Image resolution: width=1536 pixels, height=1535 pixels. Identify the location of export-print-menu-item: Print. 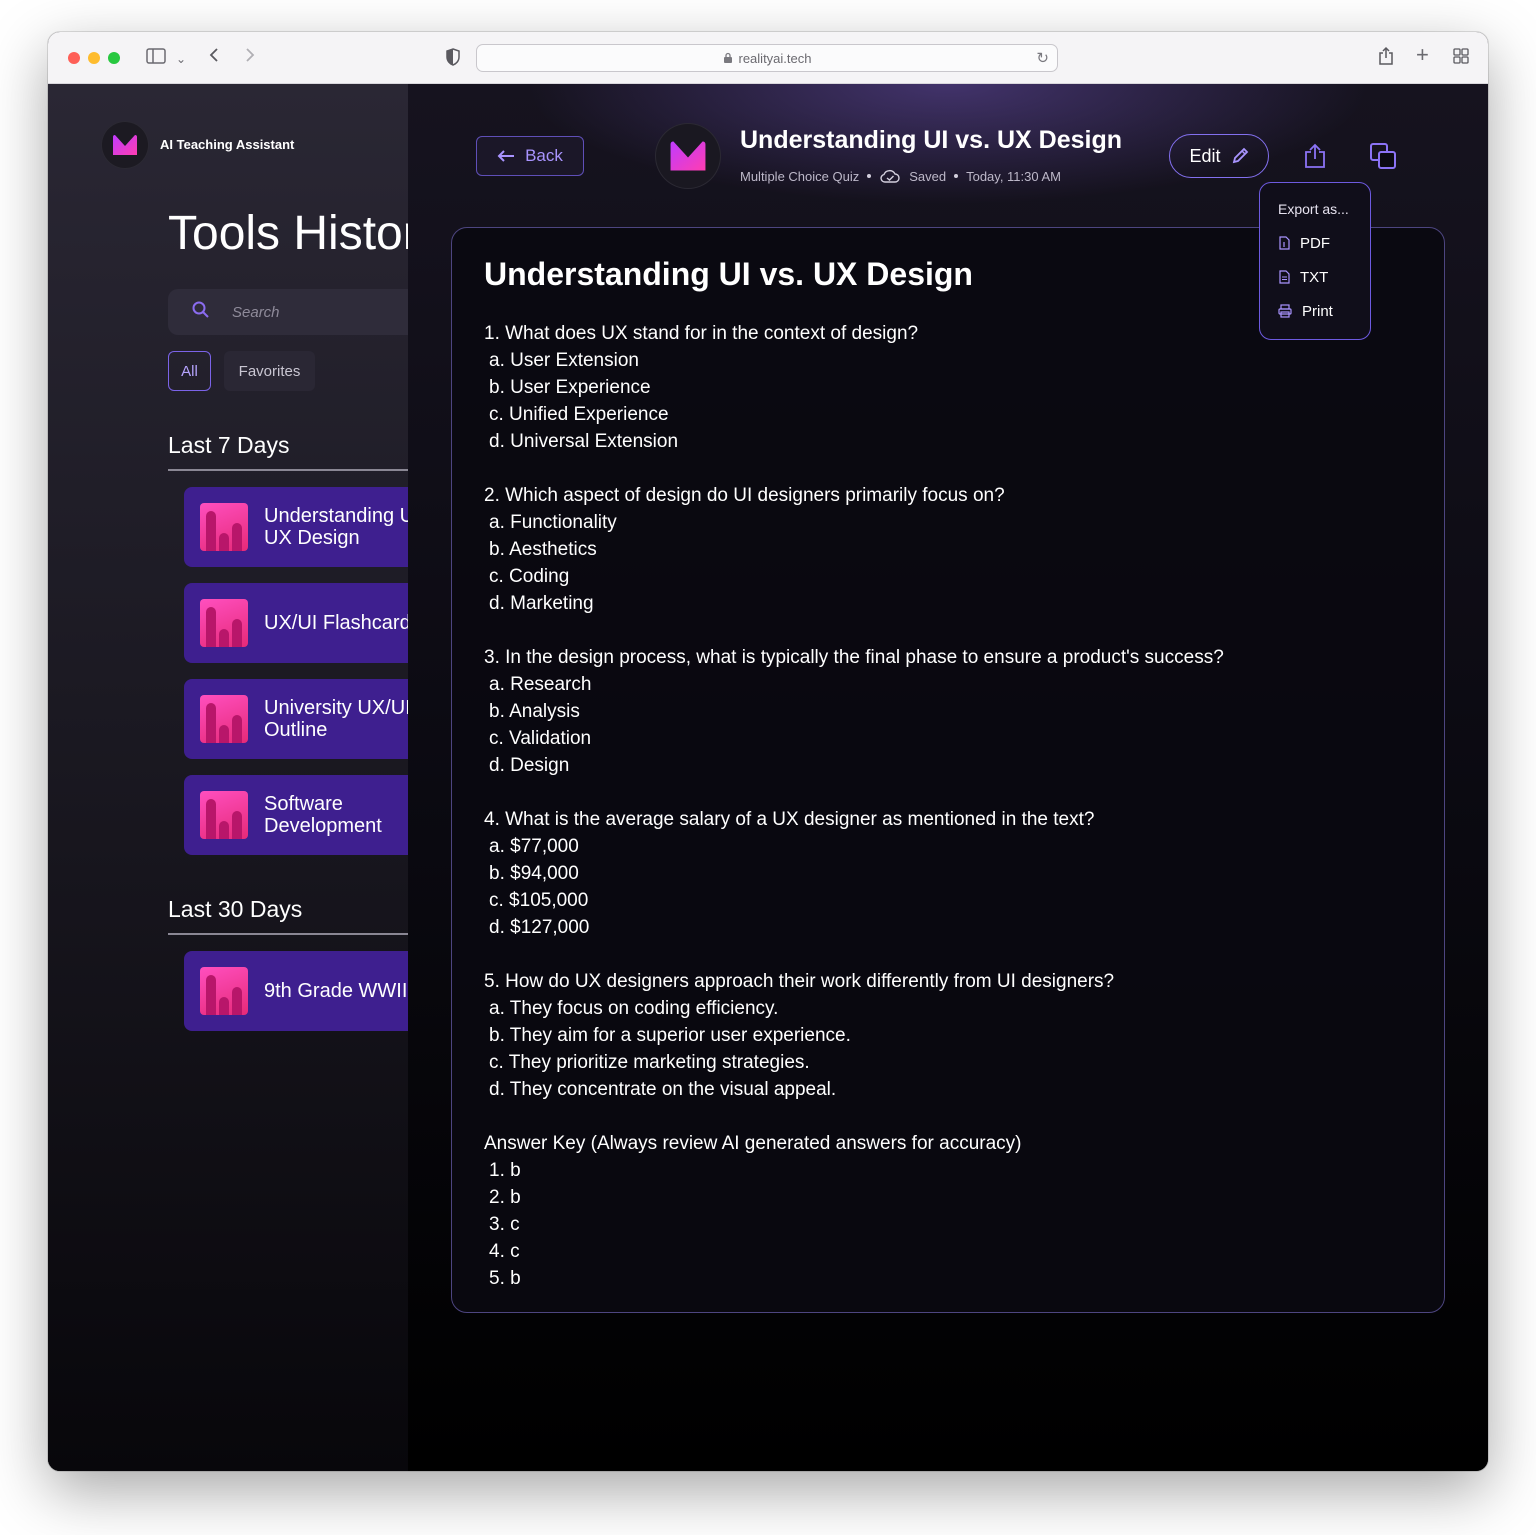
(1305, 311).